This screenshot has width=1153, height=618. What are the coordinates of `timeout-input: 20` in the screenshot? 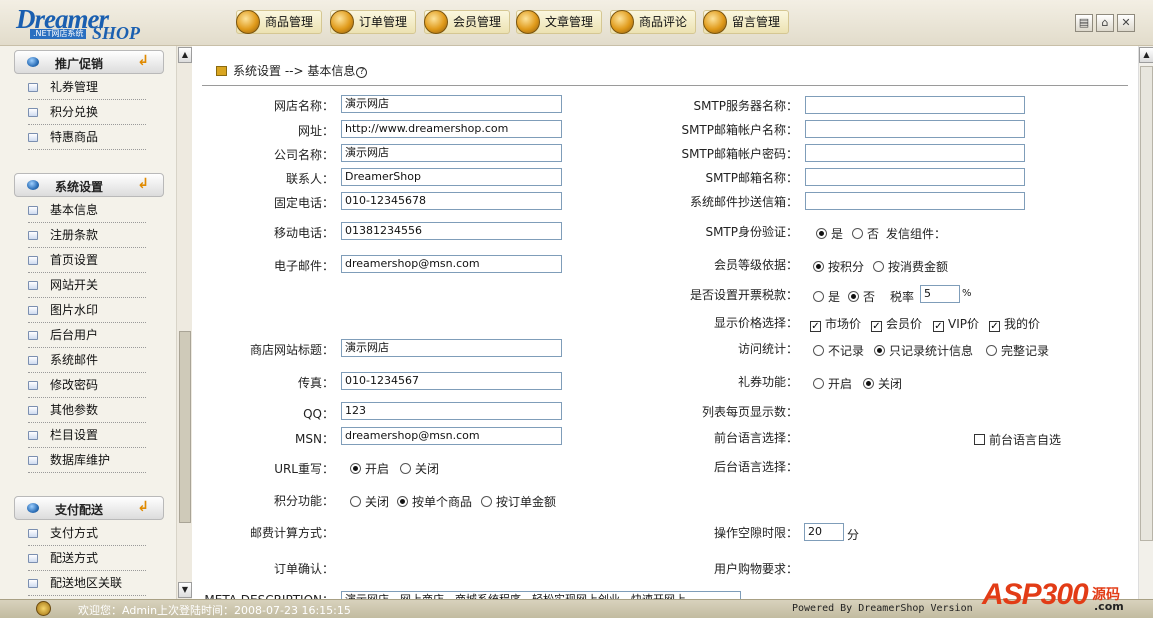 It's located at (824, 532).